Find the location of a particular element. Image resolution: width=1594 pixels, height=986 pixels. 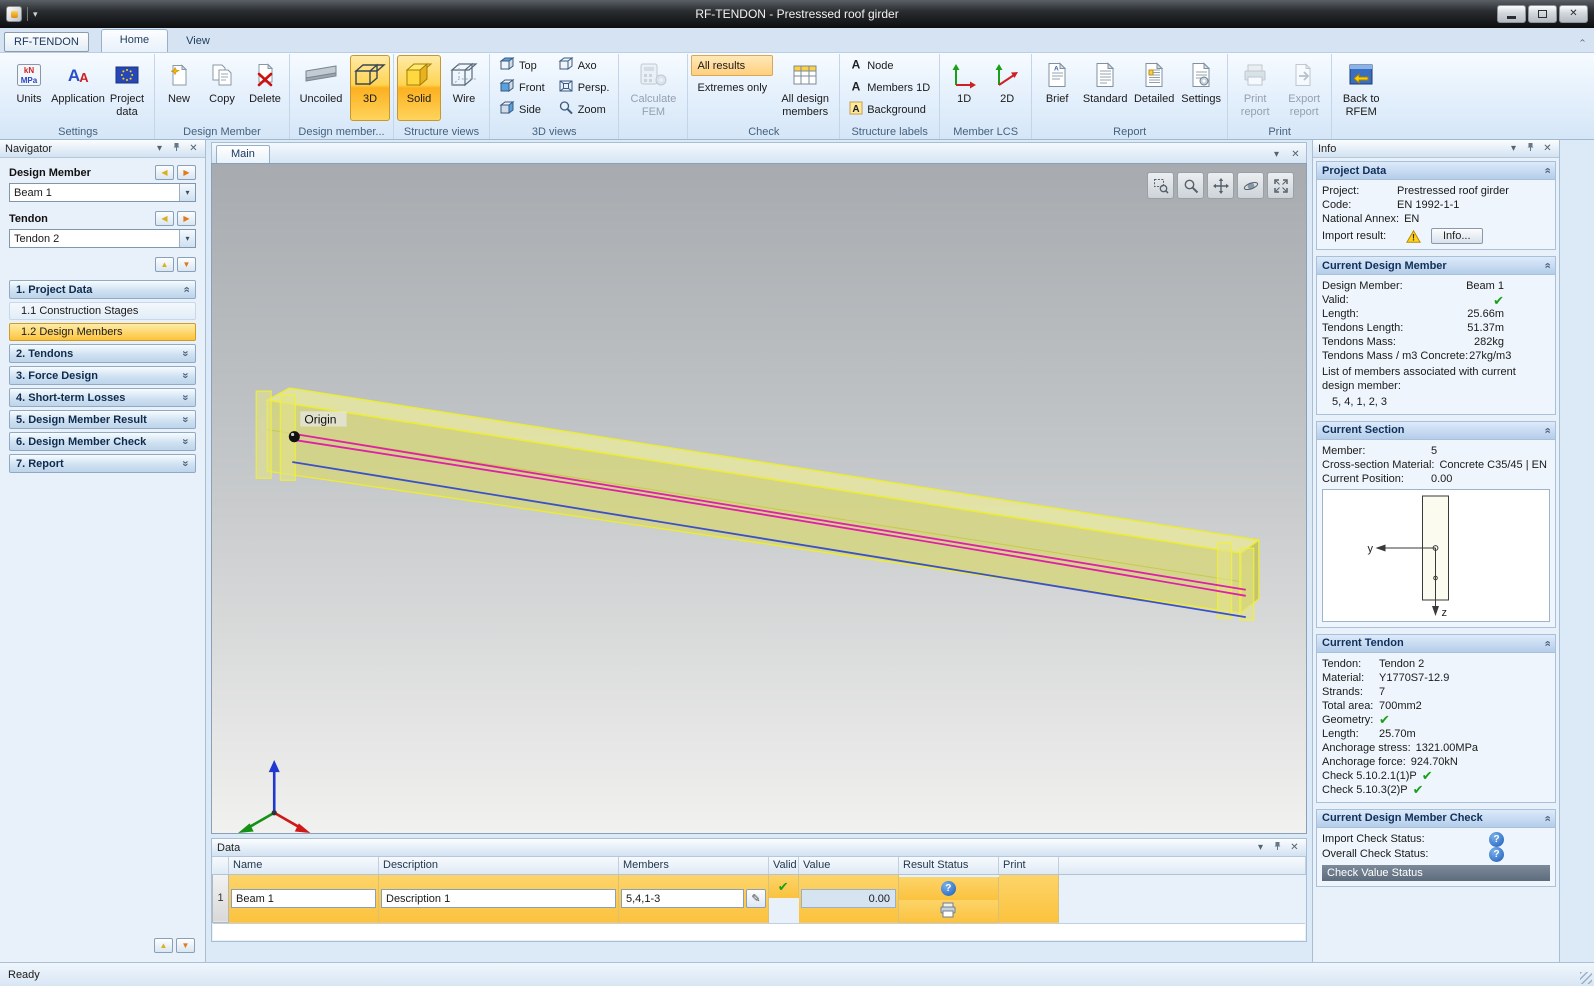

column-header-print: Print is located at coordinates (1028, 866).